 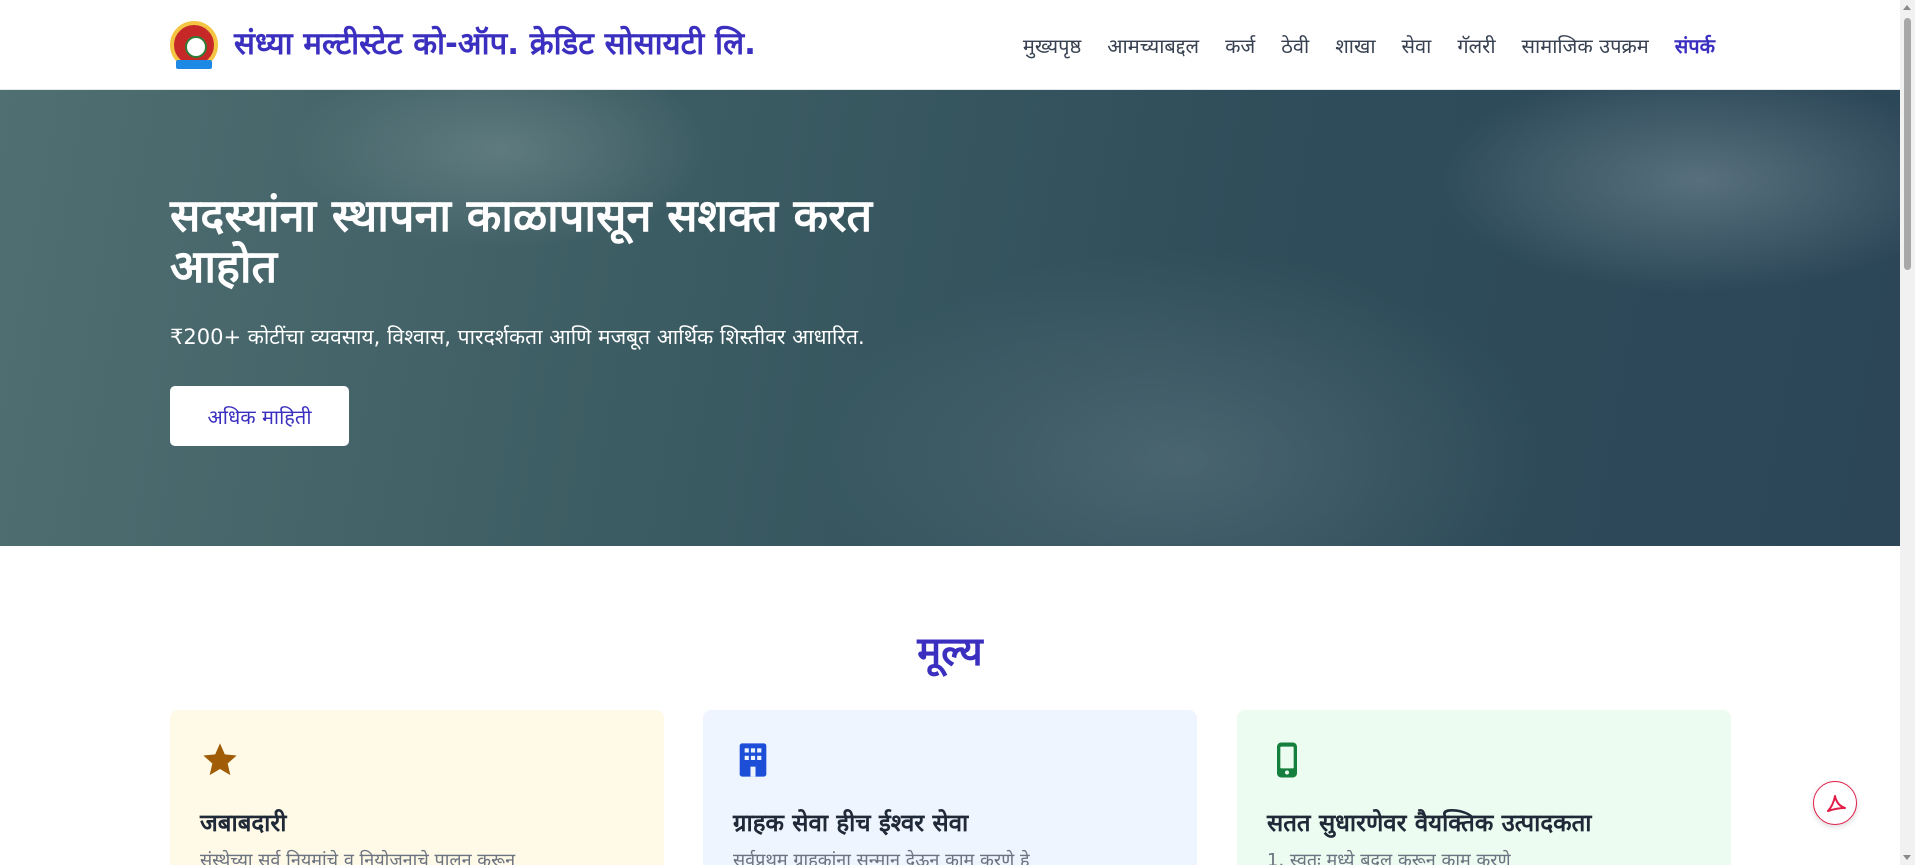 I want to click on nav-contact: संपर्क, so click(x=1695, y=45).